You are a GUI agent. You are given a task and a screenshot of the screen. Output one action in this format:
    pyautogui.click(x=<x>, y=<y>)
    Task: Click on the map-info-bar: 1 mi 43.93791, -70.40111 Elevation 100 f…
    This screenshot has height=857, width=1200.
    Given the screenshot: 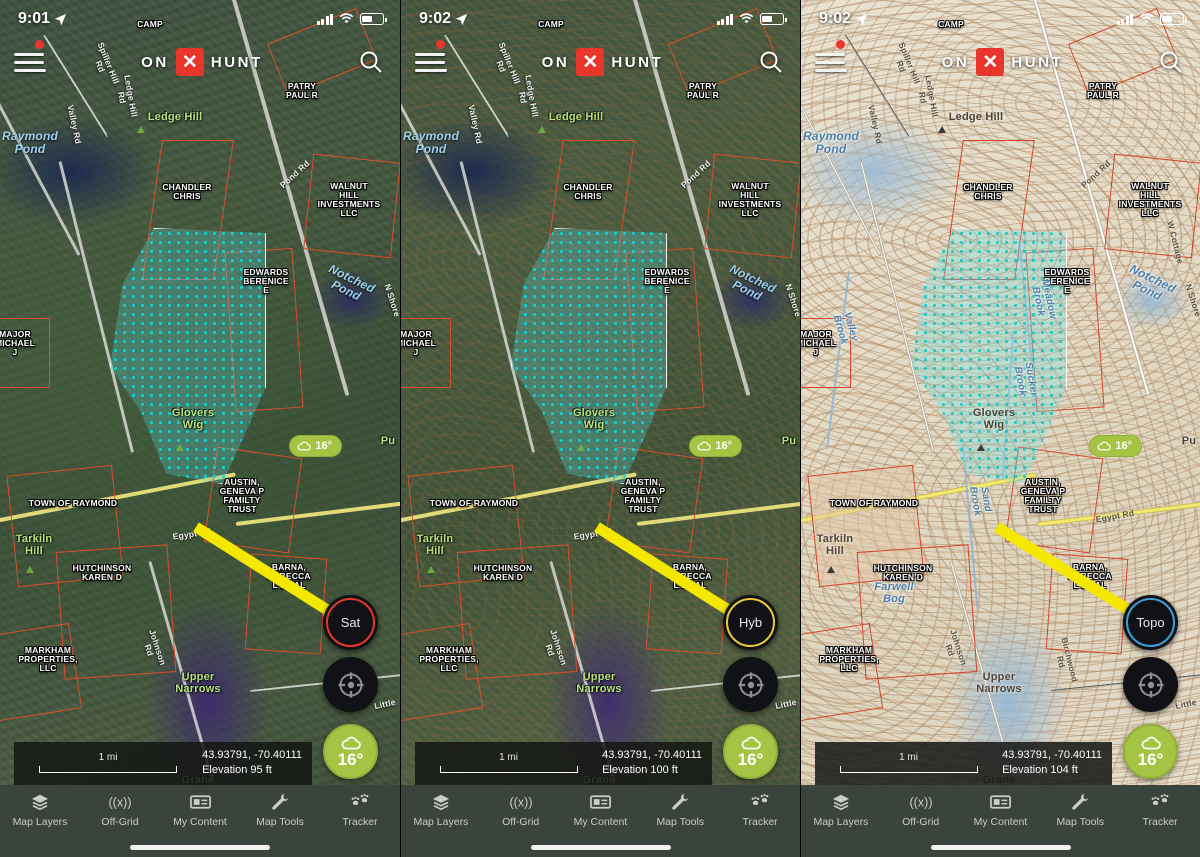 What is the action you would take?
    pyautogui.click(x=563, y=763)
    